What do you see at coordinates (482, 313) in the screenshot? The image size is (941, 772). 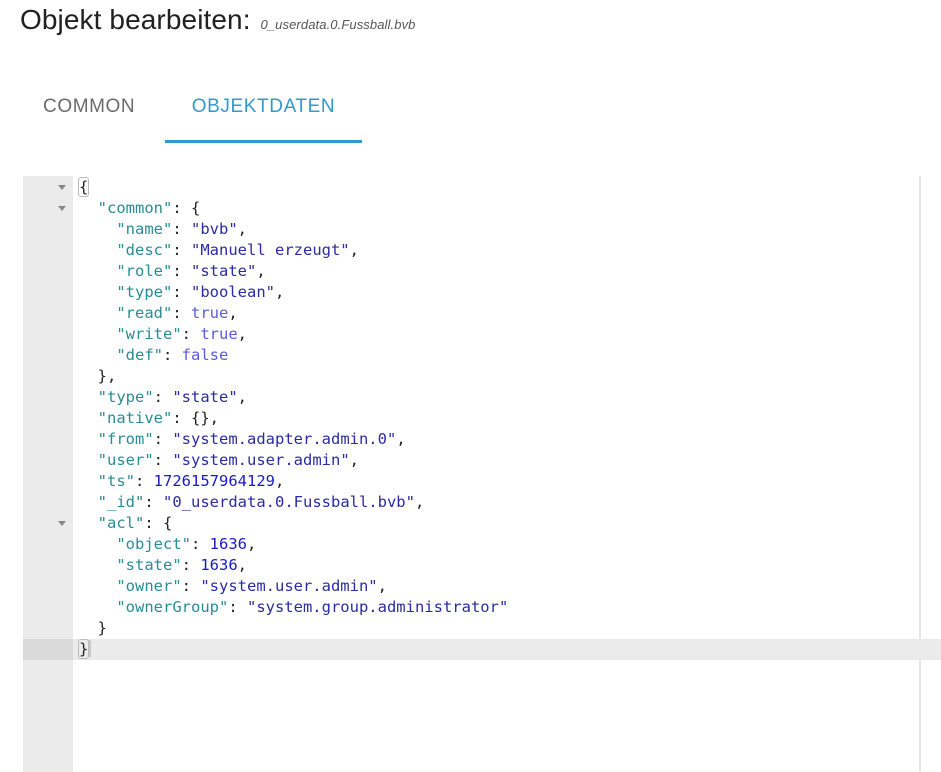 I see `code-line: "read": true,` at bounding box center [482, 313].